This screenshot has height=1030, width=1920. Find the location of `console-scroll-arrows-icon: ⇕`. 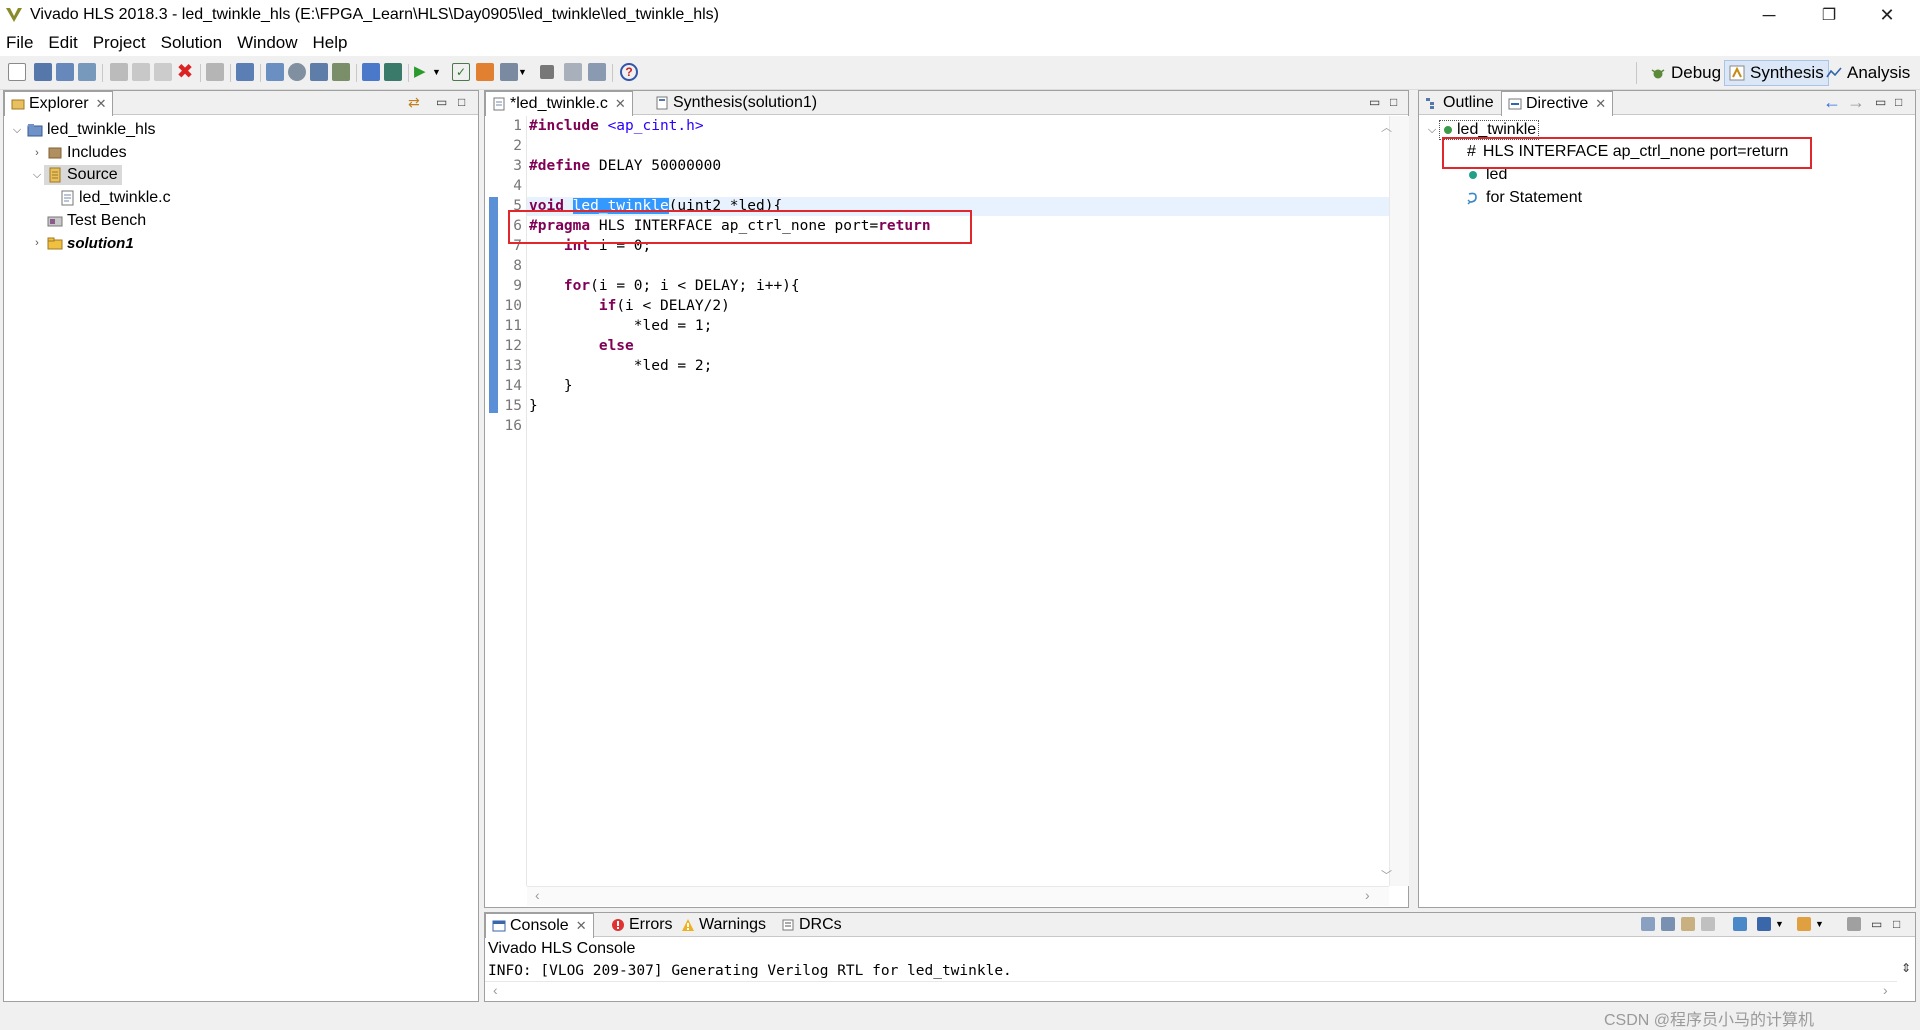

console-scroll-arrows-icon: ⇕ is located at coordinates (1906, 968).